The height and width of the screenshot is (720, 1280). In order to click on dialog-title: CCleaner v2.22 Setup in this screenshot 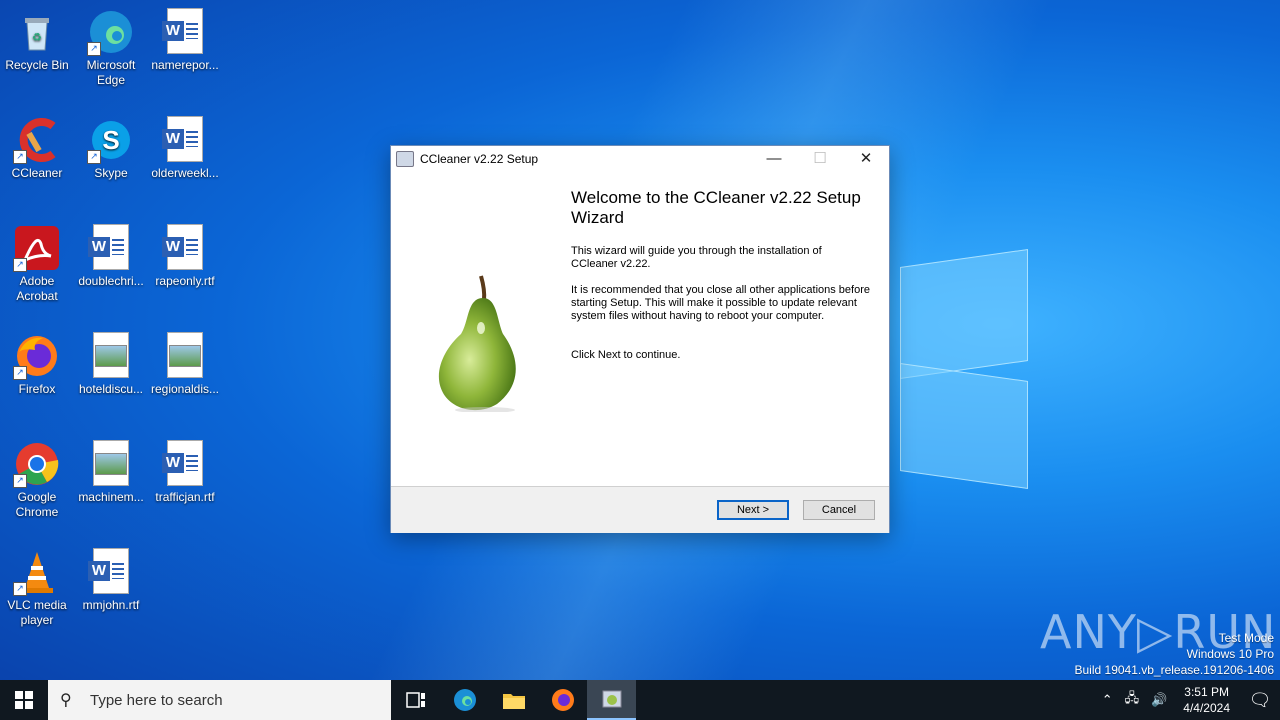, I will do `click(479, 159)`.